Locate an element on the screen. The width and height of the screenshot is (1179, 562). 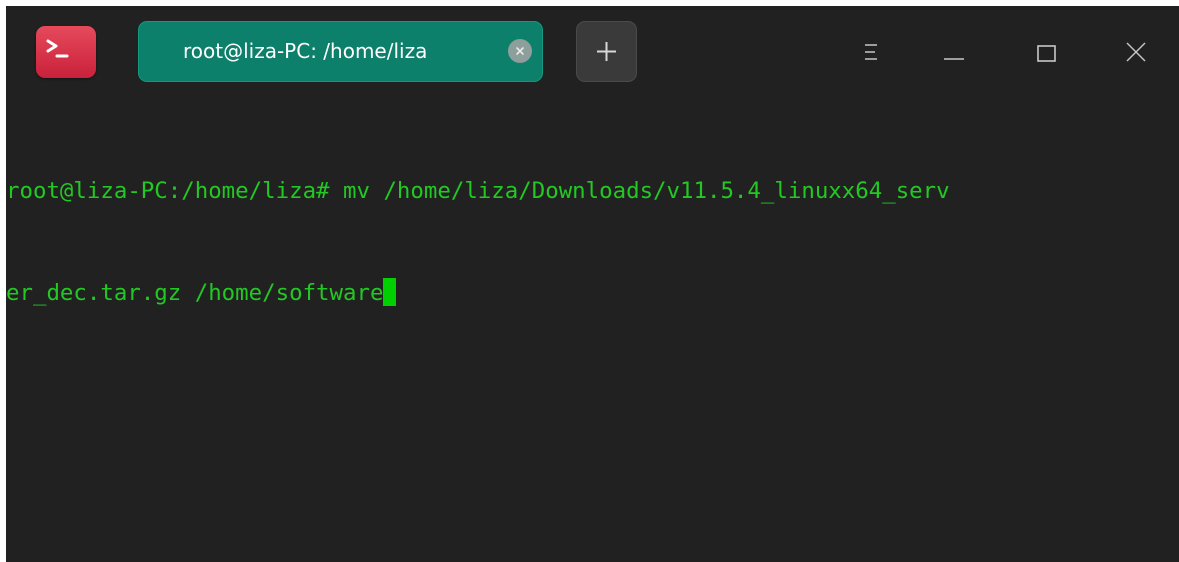
terminal-line-text: er_dec.tar.gz /home/software is located at coordinates (195, 293).